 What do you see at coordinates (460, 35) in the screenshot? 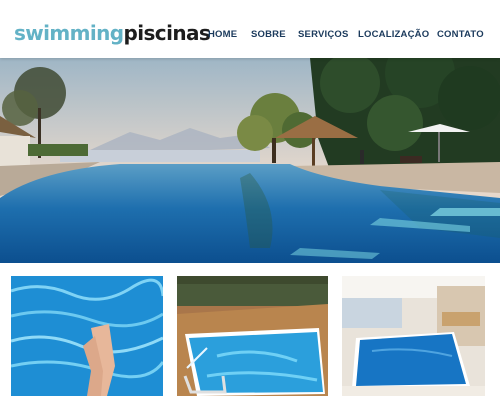
I see `nav-contato: CONTATO` at bounding box center [460, 35].